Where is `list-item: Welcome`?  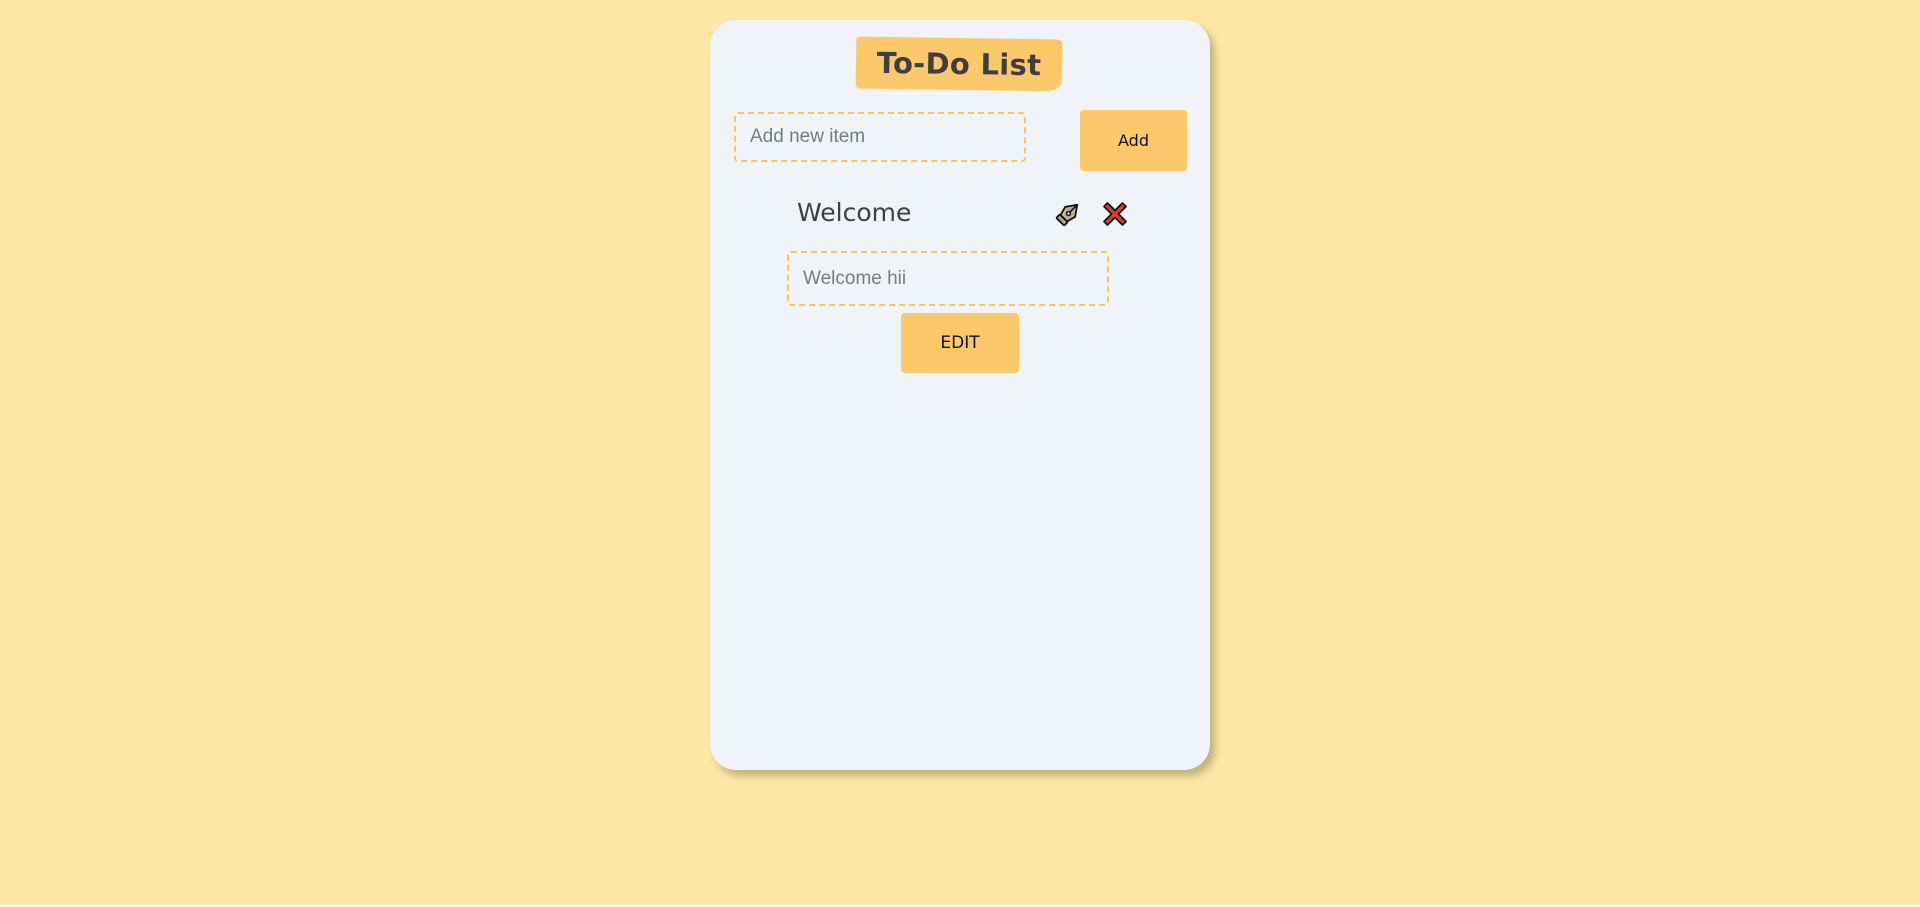
list-item: Welcome is located at coordinates (957, 253).